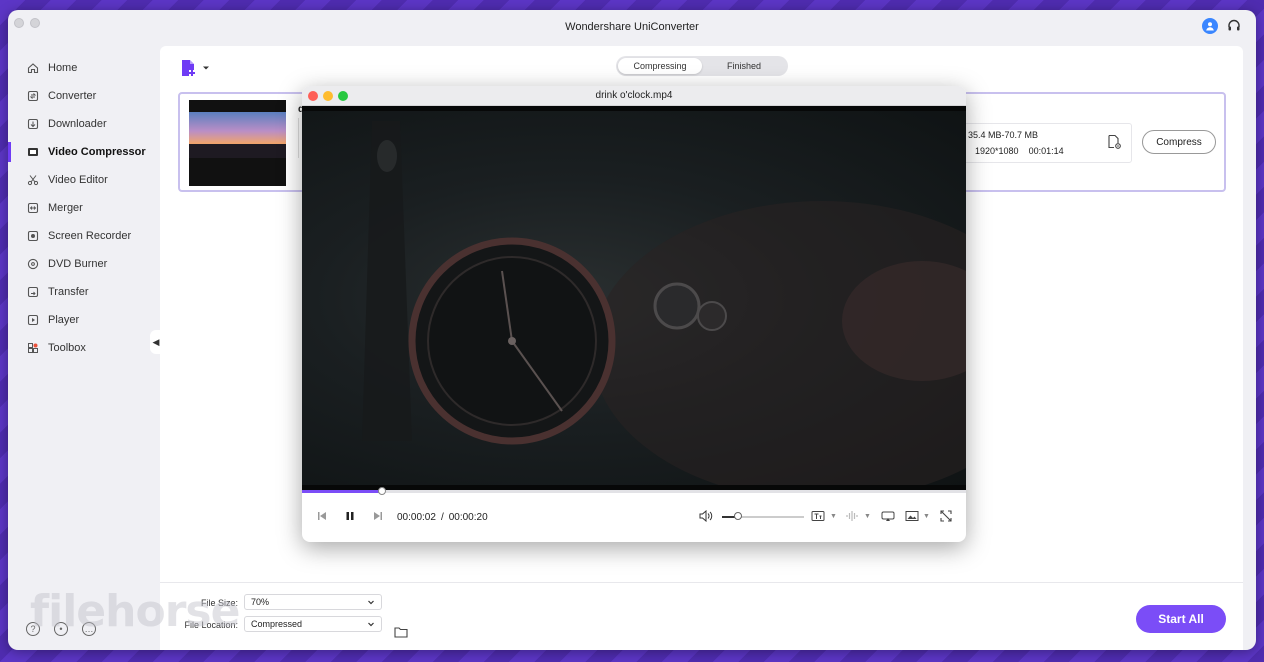 This screenshot has width=1264, height=662. Describe the element at coordinates (634, 491) in the screenshot. I see `playback-progress-track` at that location.